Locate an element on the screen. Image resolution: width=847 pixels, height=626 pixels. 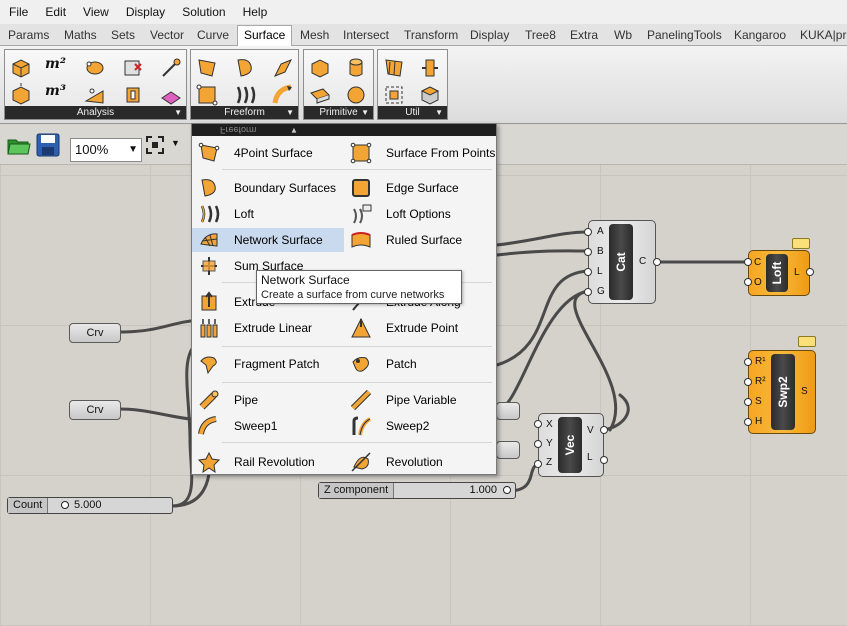
input-y: Y is located at coordinates (549, 443).